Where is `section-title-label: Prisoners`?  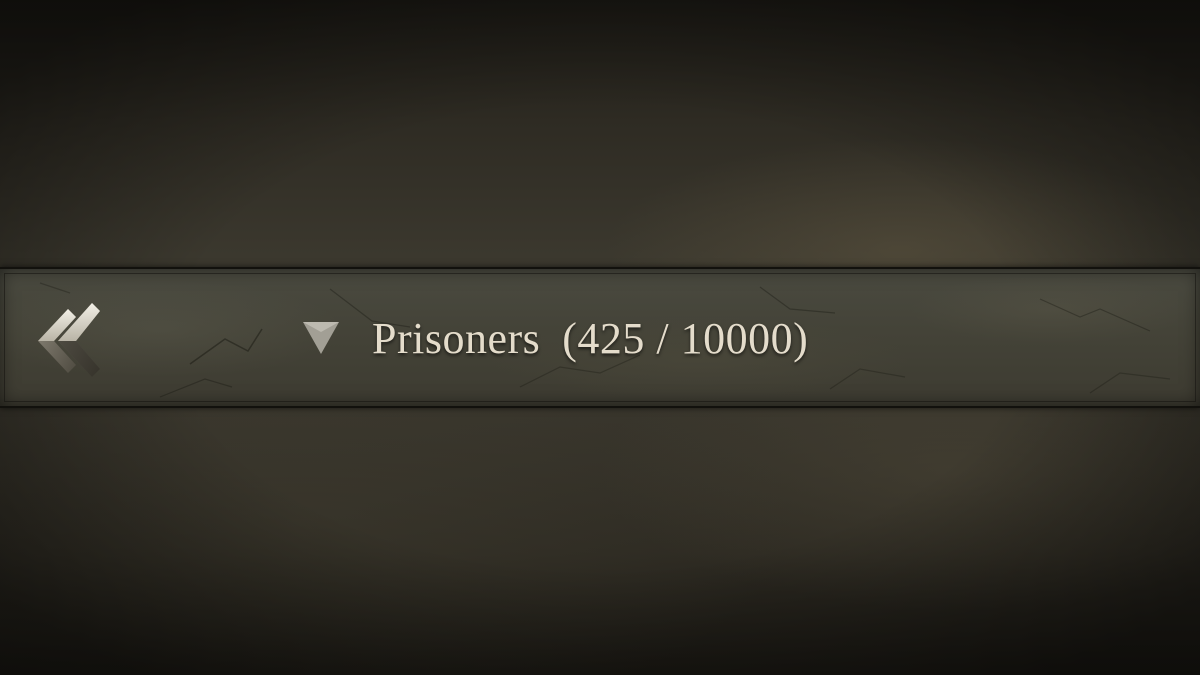 section-title-label: Prisoners is located at coordinates (456, 338).